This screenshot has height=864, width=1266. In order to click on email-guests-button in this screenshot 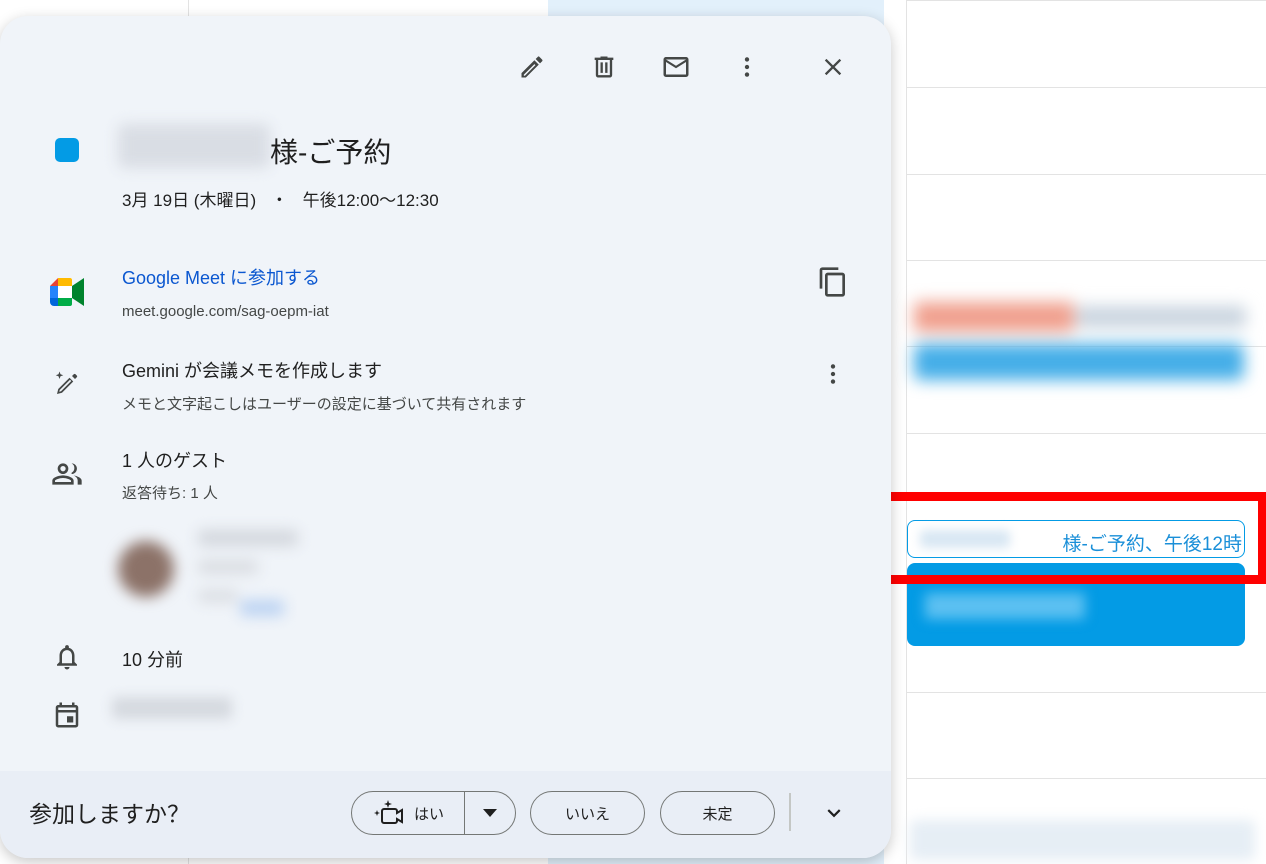, I will do `click(676, 67)`.